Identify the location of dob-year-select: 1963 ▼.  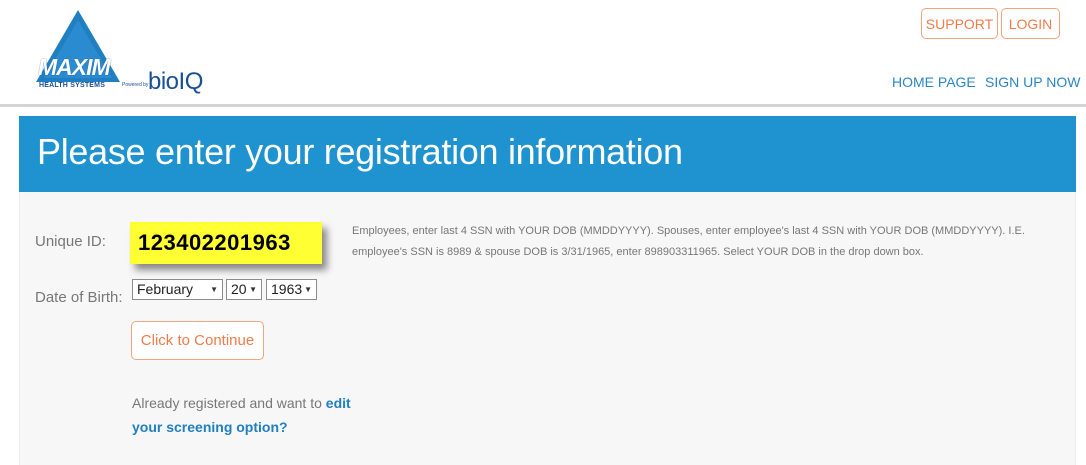
(291, 289).